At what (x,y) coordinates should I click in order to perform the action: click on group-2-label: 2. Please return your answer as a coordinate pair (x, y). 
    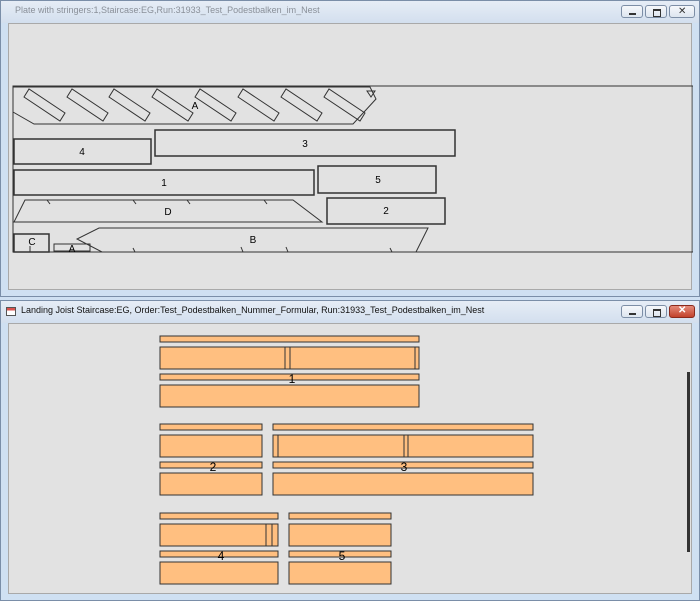
    Looking at the image, I should click on (213, 467).